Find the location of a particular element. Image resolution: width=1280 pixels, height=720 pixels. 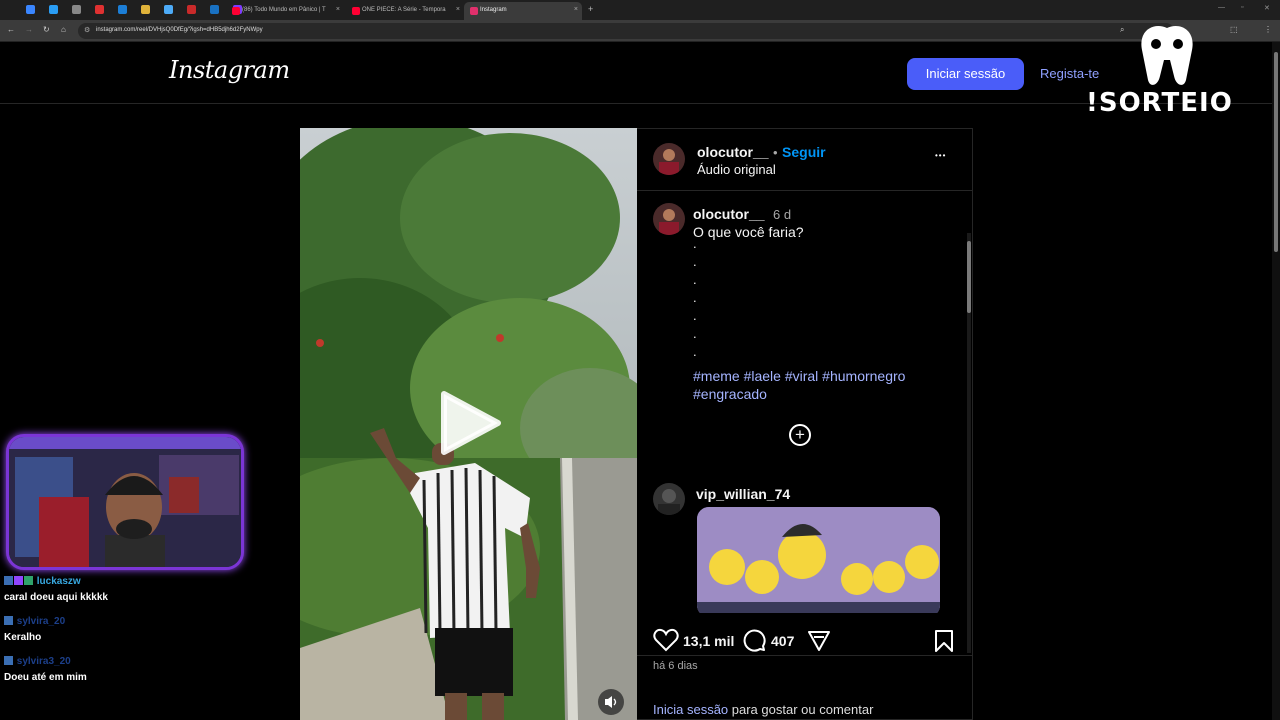

login-button: Iniciar sessão is located at coordinates (965, 74).